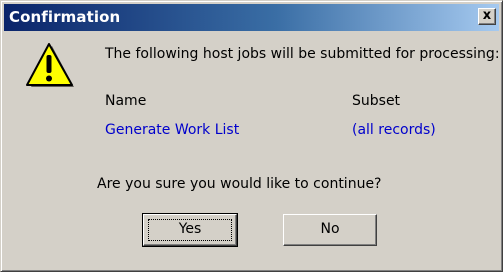 Image resolution: width=503 pixels, height=272 pixels. What do you see at coordinates (172, 130) in the screenshot?
I see `job-name-cell: Generate Work List` at bounding box center [172, 130].